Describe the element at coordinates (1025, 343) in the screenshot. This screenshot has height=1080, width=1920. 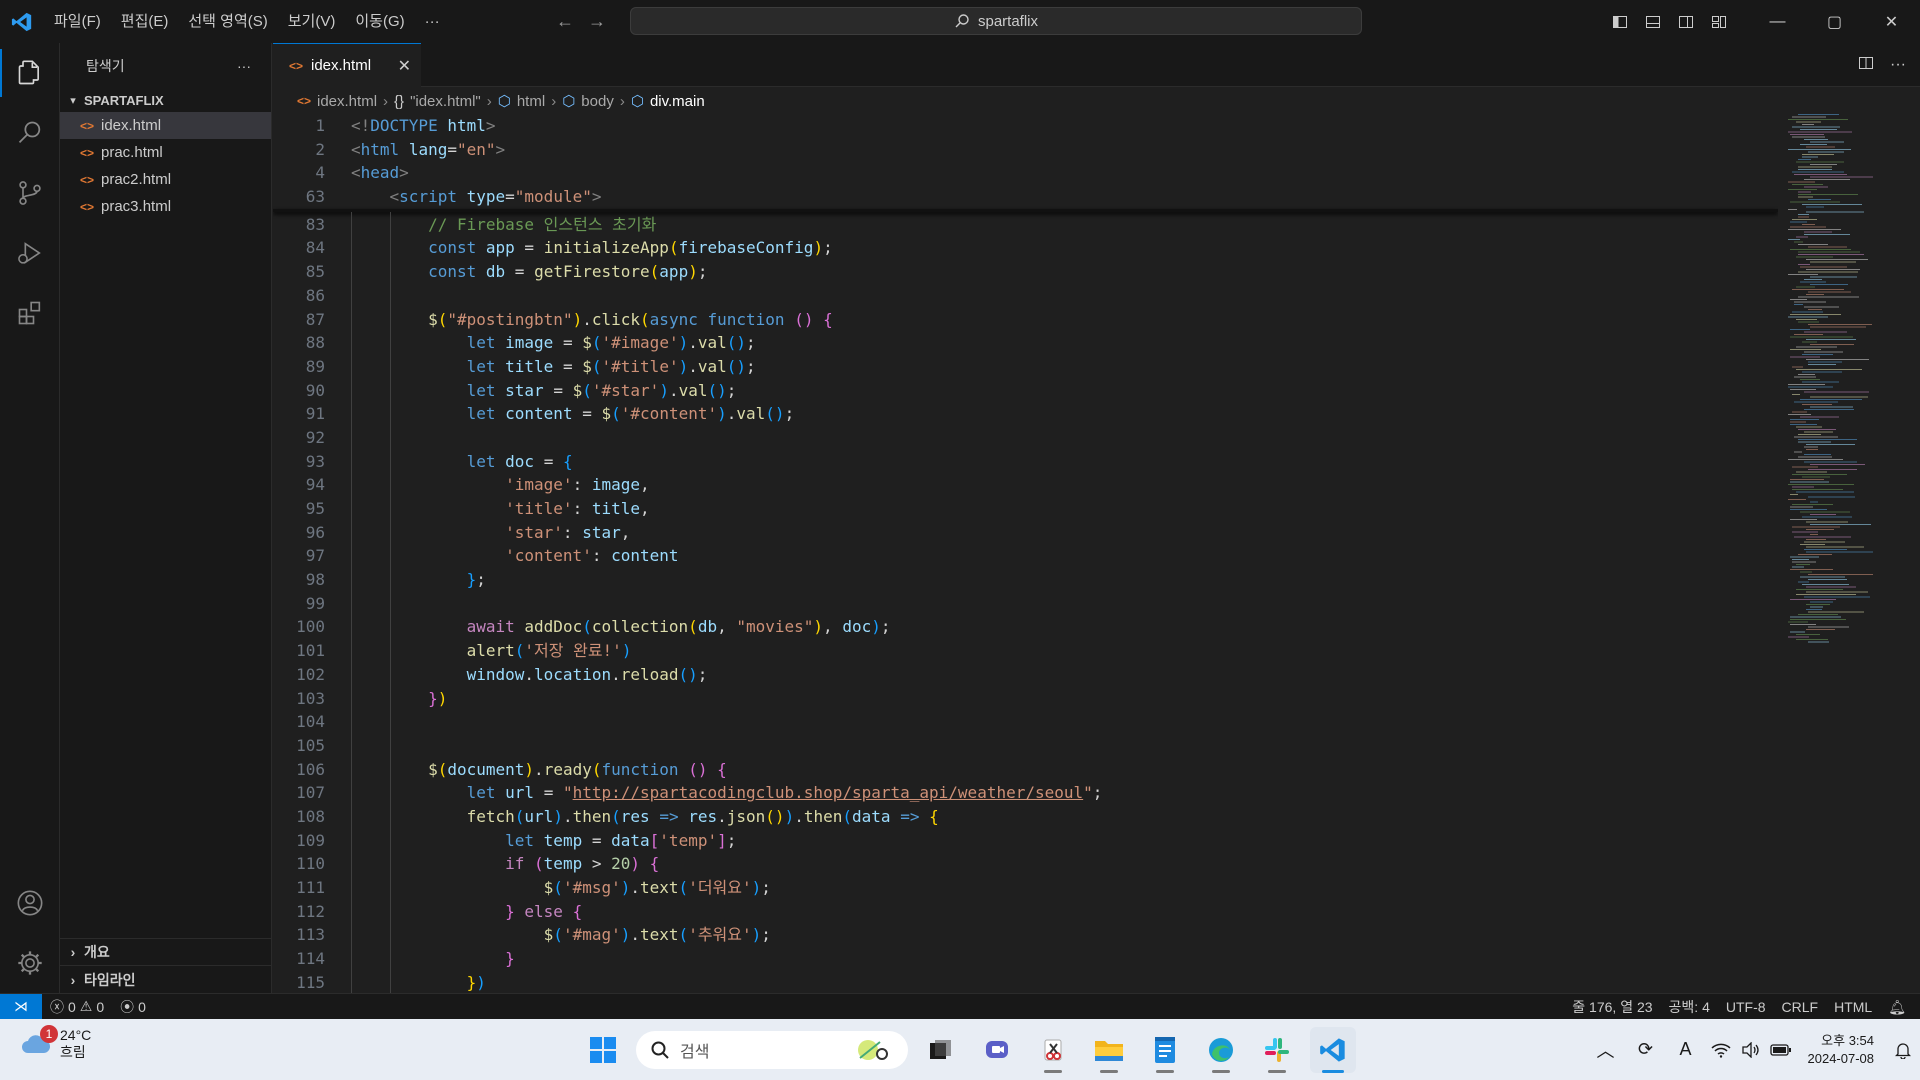
I see `code-line: 88 let image = $('#image').val();` at that location.